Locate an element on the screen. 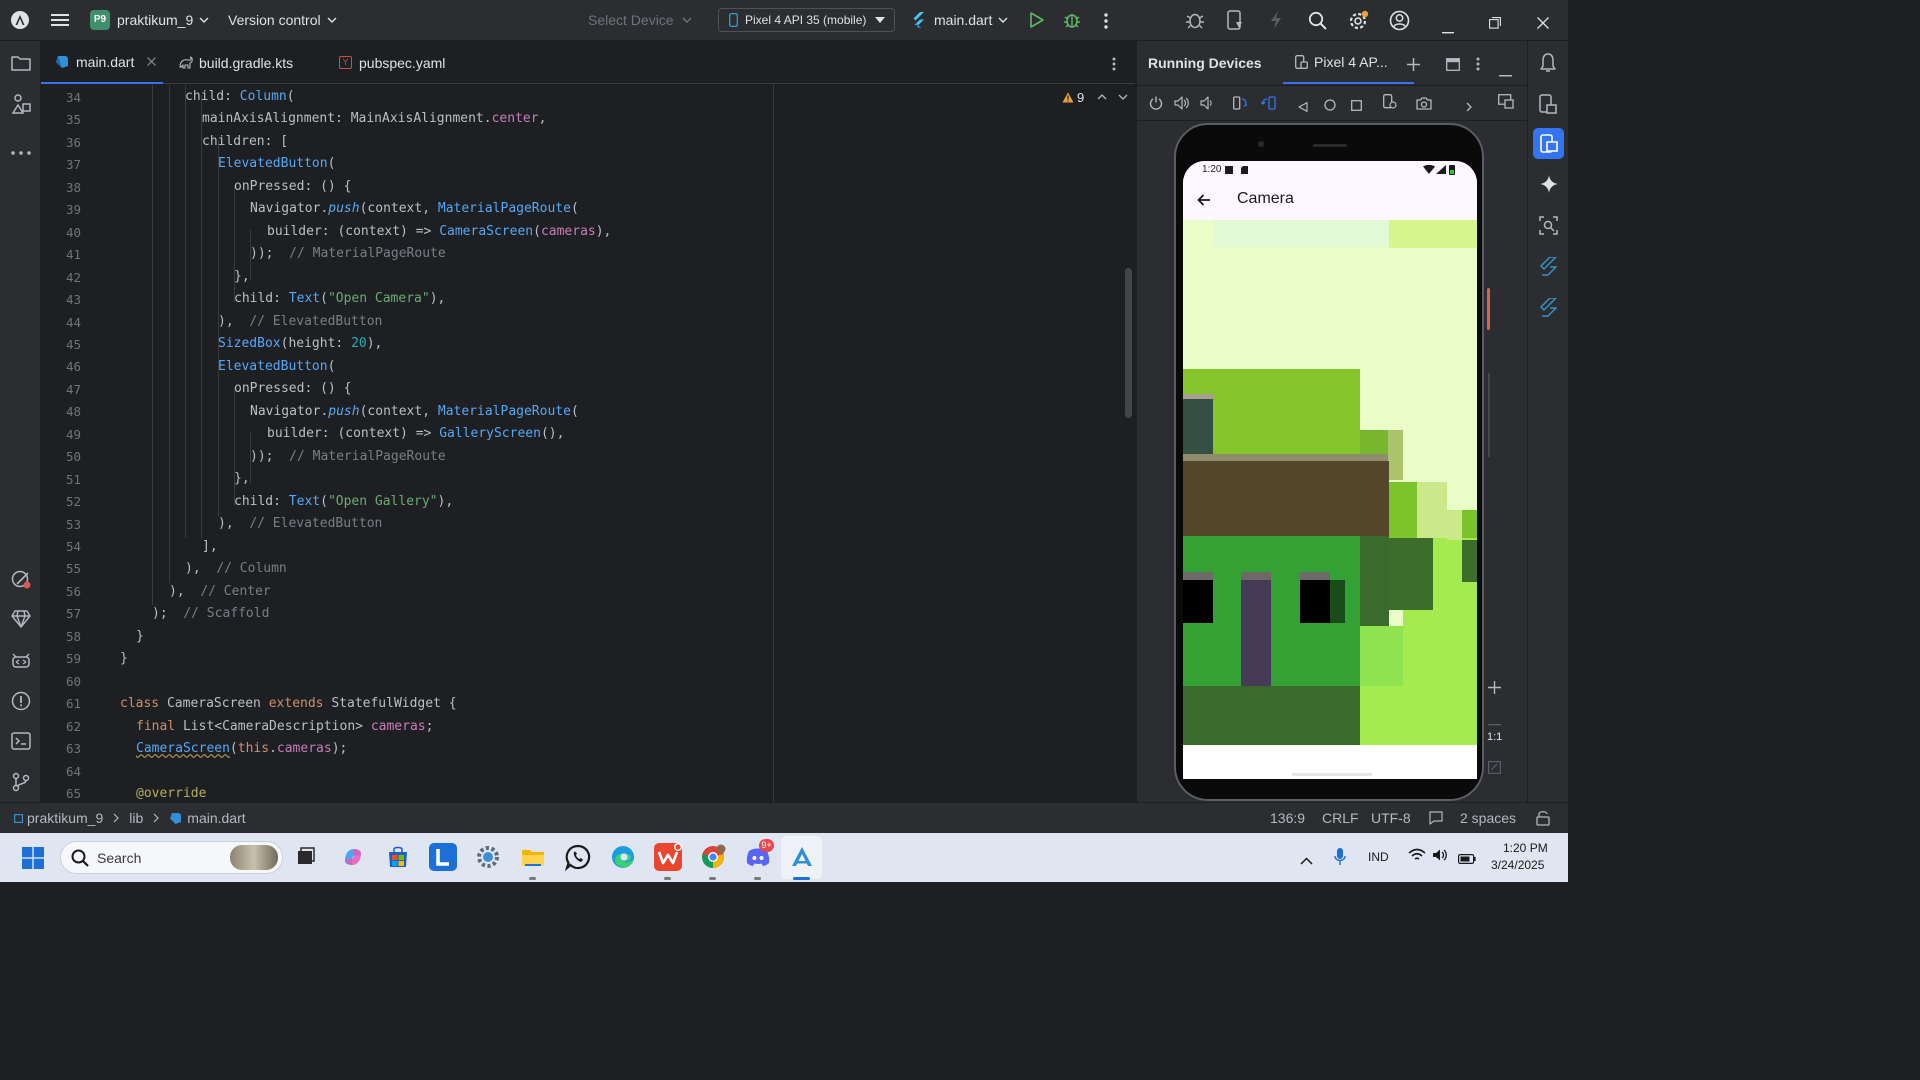 The height and width of the screenshot is (1080, 1920). device-manager-icon is located at coordinates (1235, 22).